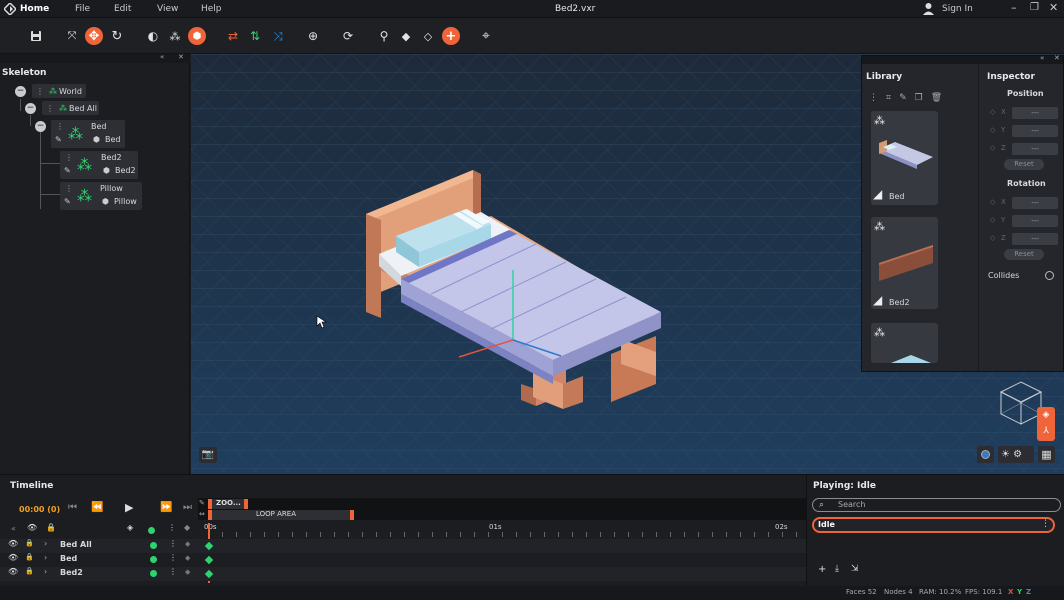  Describe the element at coordinates (281, 515) in the screenshot. I see `loop-range: LOOP AREA` at that location.